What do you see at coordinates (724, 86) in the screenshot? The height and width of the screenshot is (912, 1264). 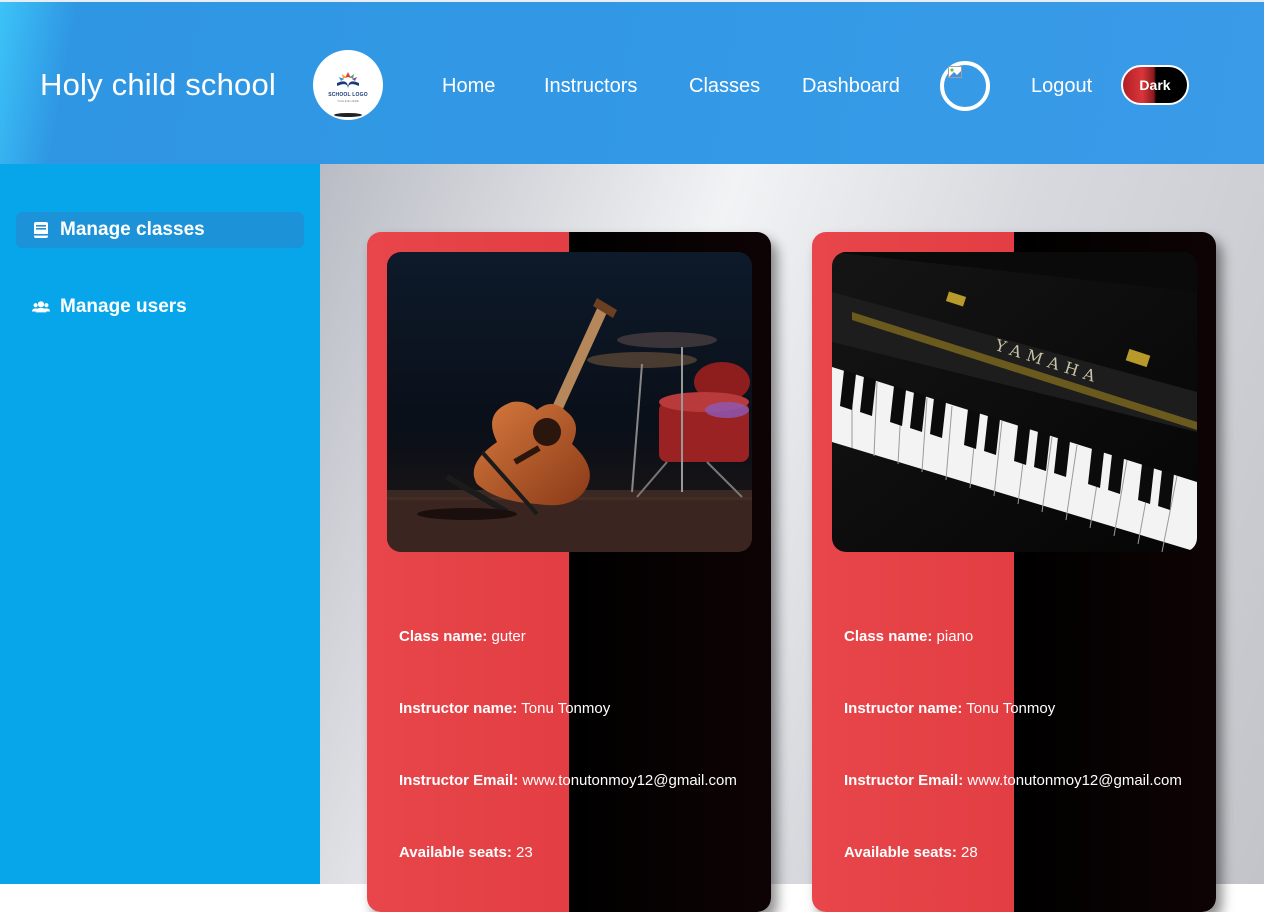 I see `nav-classes: Classes` at bounding box center [724, 86].